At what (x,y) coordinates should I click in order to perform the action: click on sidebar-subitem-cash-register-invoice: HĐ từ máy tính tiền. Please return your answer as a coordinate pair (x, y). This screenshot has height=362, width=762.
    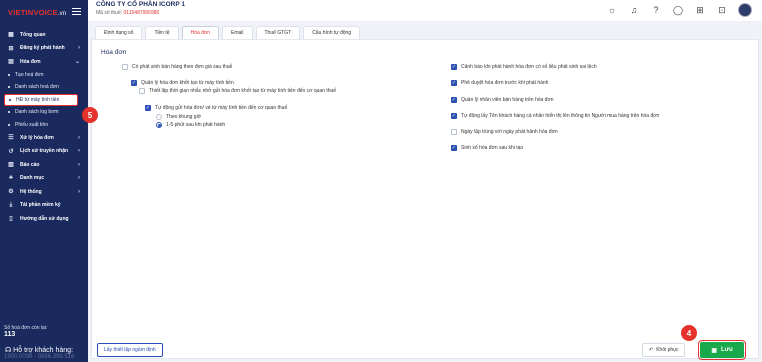
    Looking at the image, I should click on (41, 99).